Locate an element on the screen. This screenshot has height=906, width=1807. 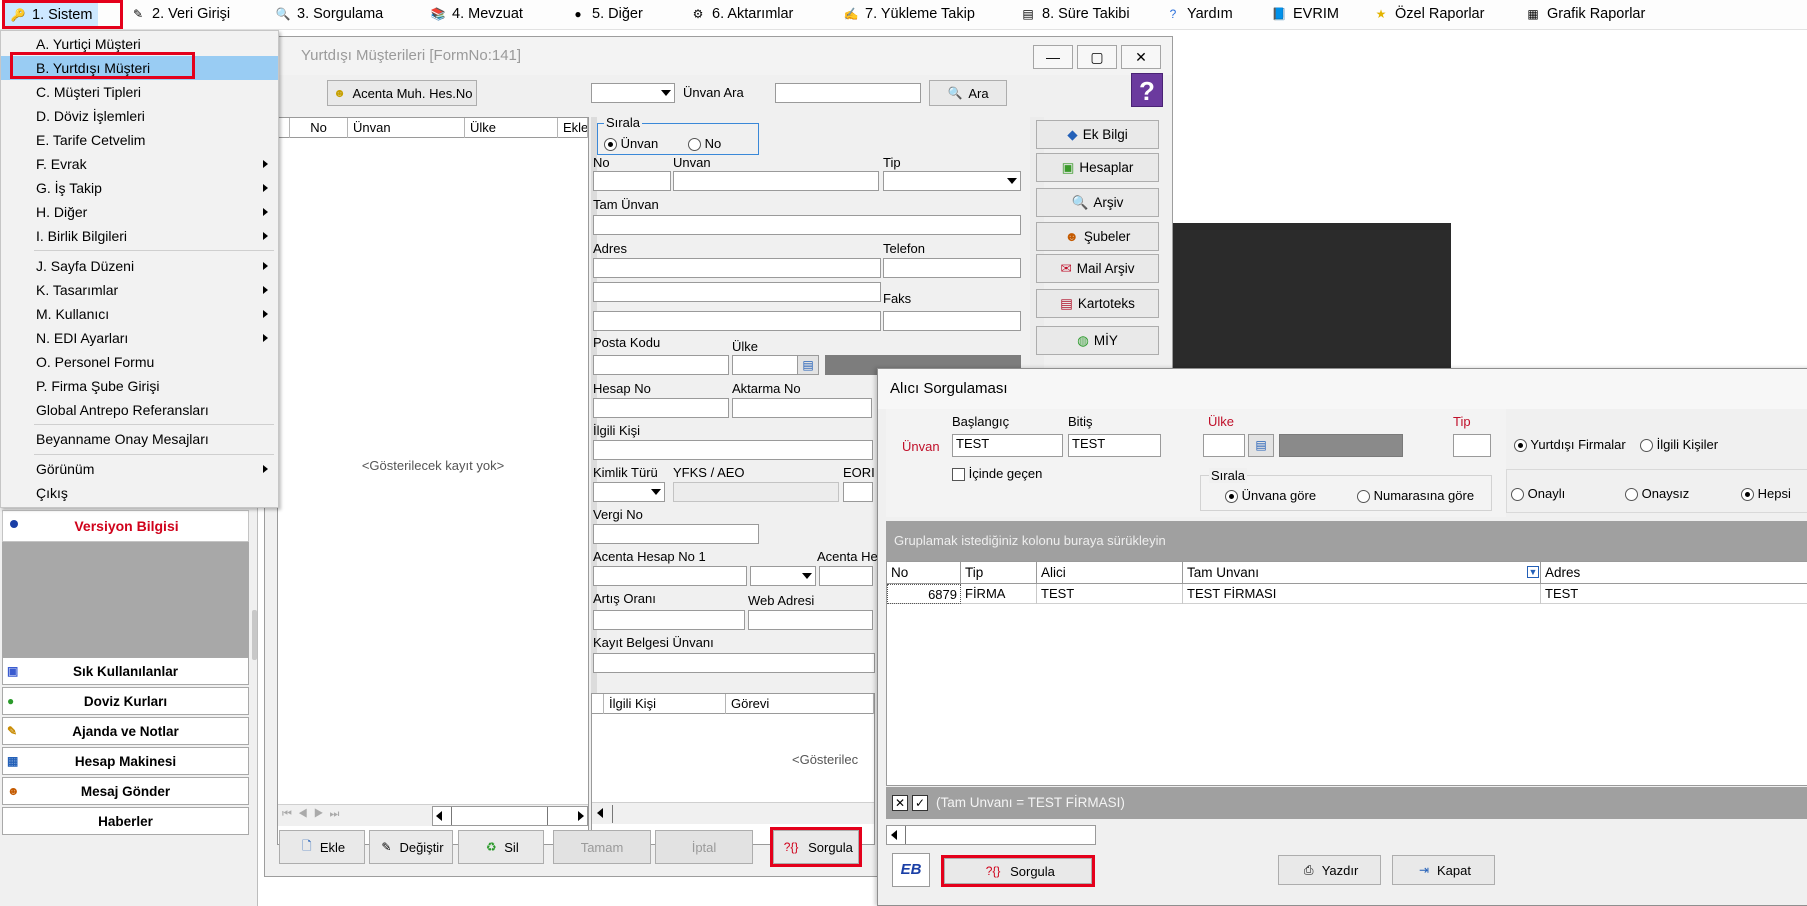
menu-item-tarife-cetvelim: E. Tarife Cetvelim is located at coordinates (139, 140).